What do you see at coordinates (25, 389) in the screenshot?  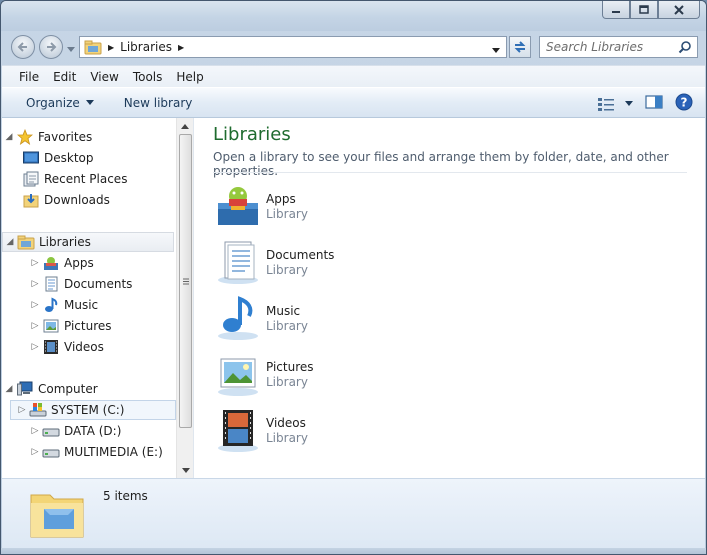 I see `computer-icon` at bounding box center [25, 389].